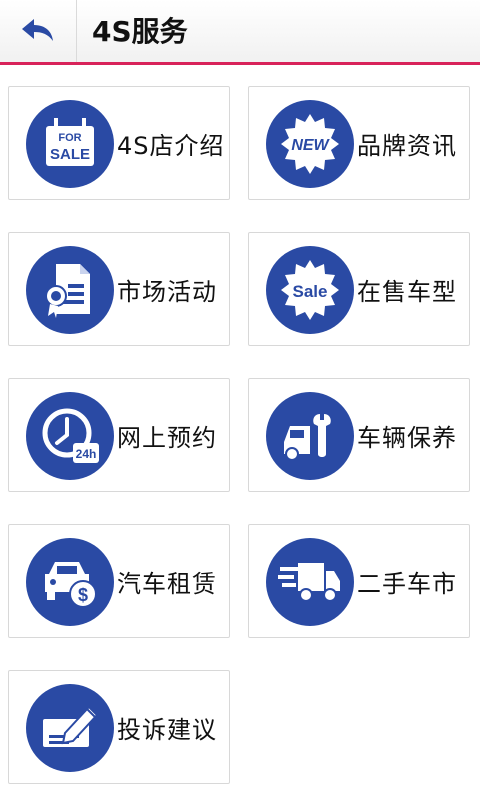 The image size is (480, 800). I want to click on tile-label: 车辆保养, so click(407, 437).